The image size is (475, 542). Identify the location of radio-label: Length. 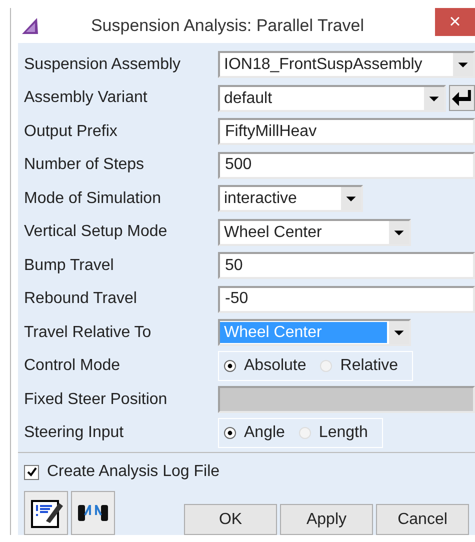
(343, 433).